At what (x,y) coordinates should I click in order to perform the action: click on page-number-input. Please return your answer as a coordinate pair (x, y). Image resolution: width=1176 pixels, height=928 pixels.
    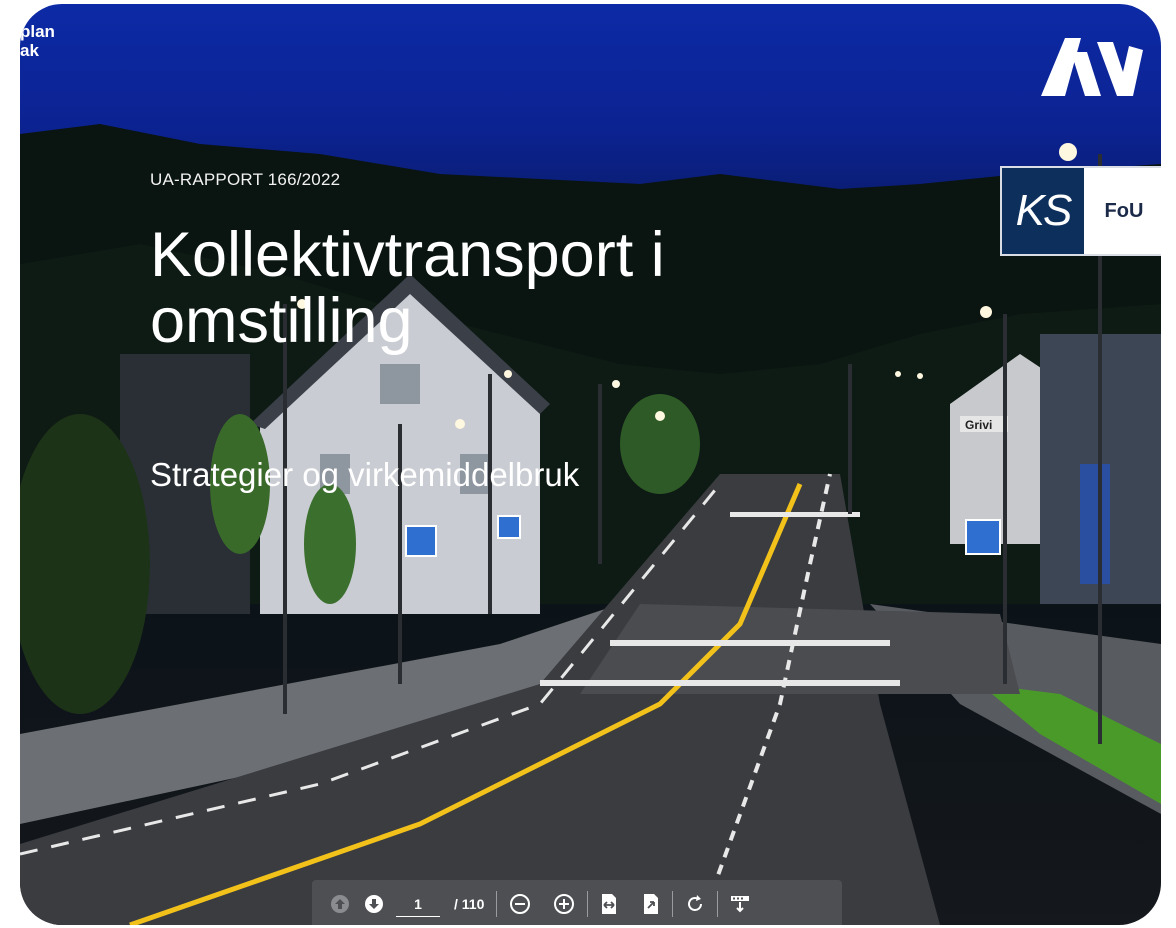
    Looking at the image, I should click on (418, 904).